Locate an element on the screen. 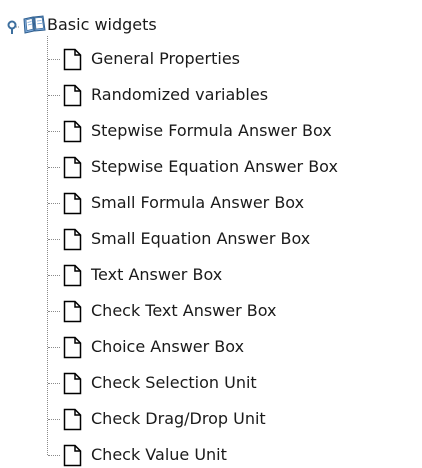 The height and width of the screenshot is (468, 422). collapse-handle-icon is located at coordinates (12, 26).